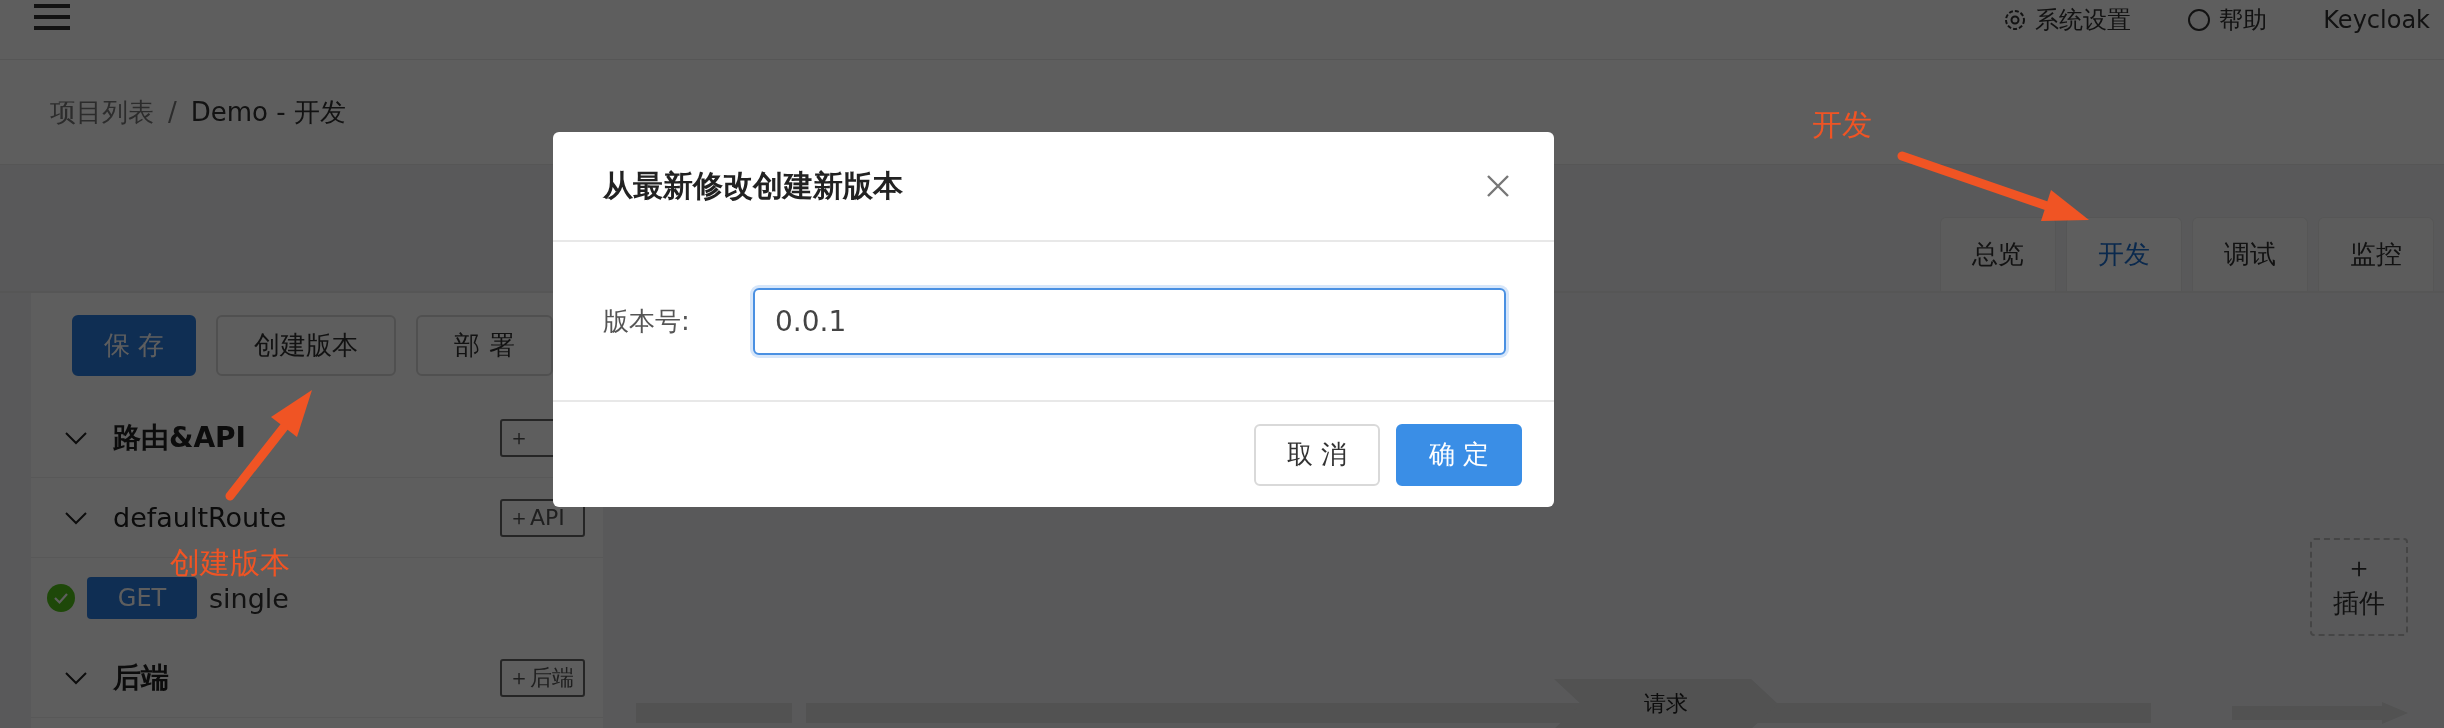 Image resolution: width=2444 pixels, height=728 pixels. I want to click on stage-label: 请求, so click(1666, 703).